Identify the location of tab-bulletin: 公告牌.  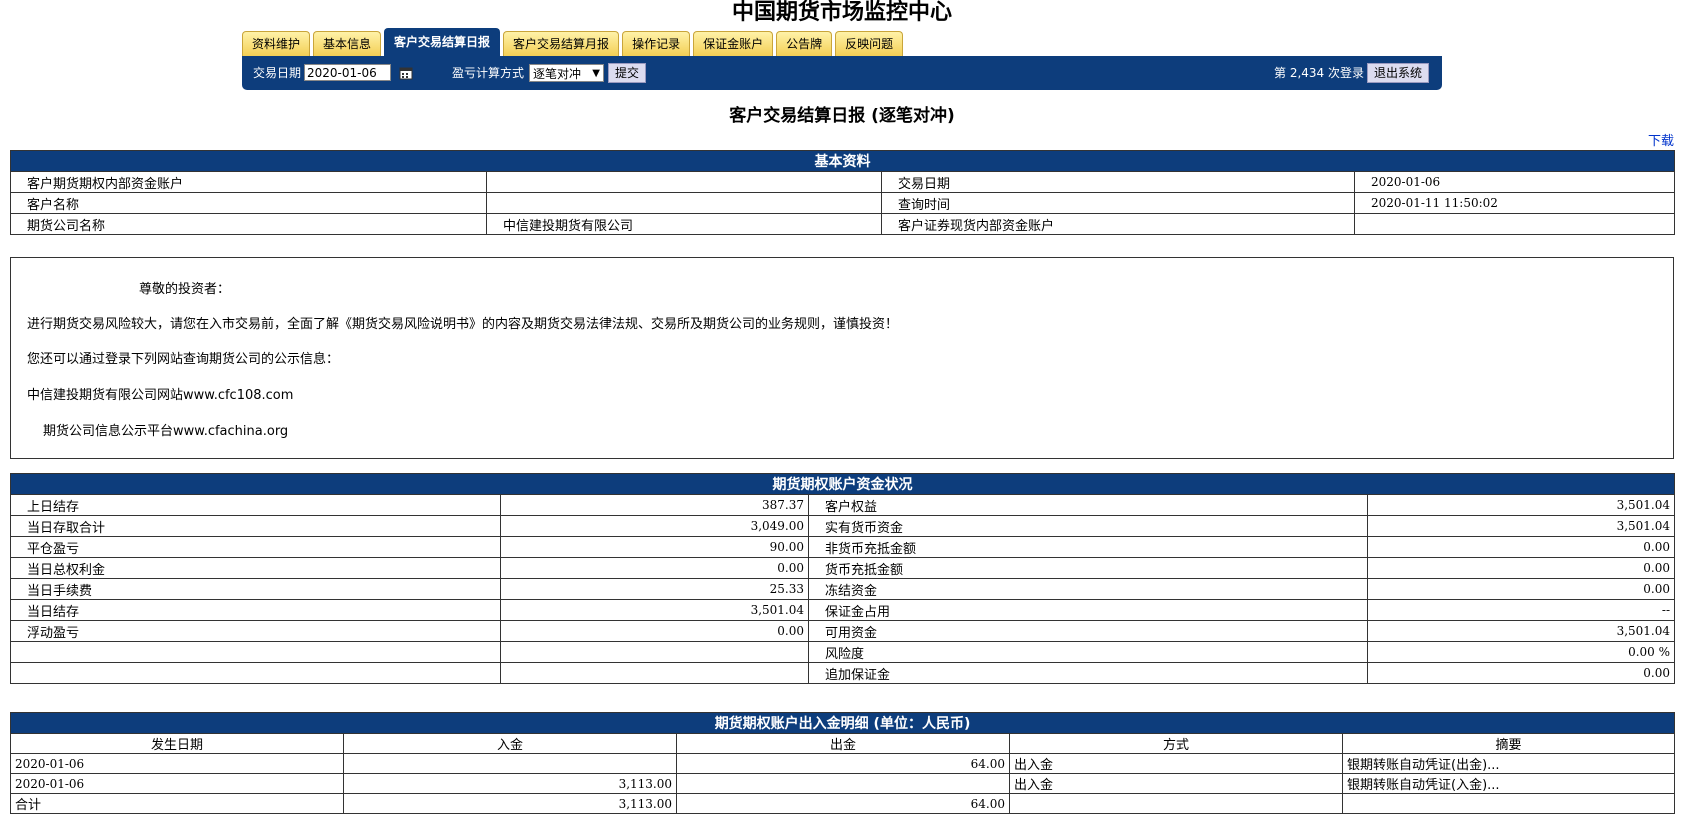
(804, 43).